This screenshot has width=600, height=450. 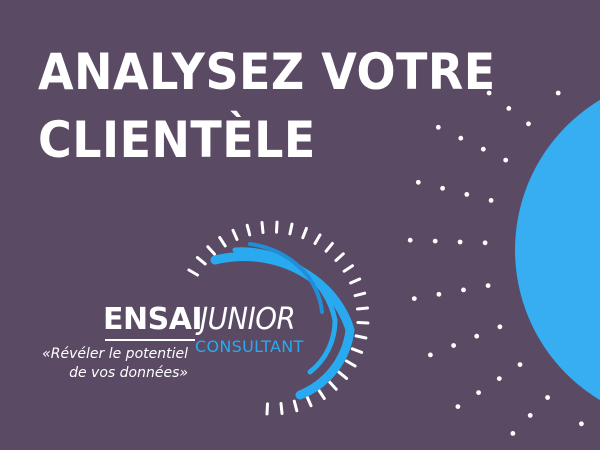 What do you see at coordinates (153, 319) in the screenshot?
I see `logo-ensai-text: ENSAI` at bounding box center [153, 319].